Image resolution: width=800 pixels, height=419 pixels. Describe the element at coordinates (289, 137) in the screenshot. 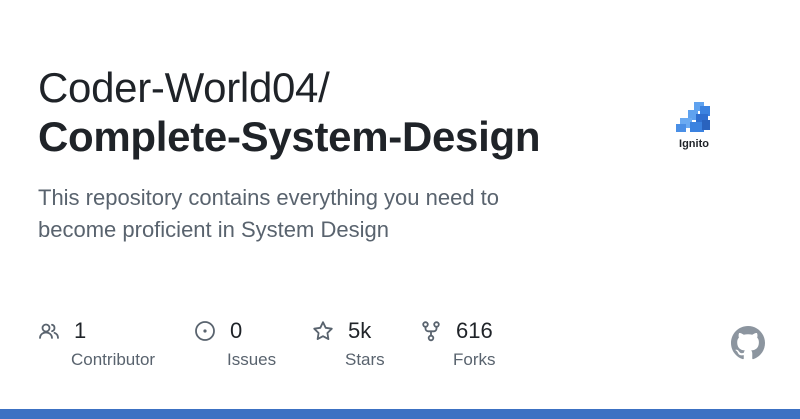

I see `repo-name: Complete-System-Design` at that location.